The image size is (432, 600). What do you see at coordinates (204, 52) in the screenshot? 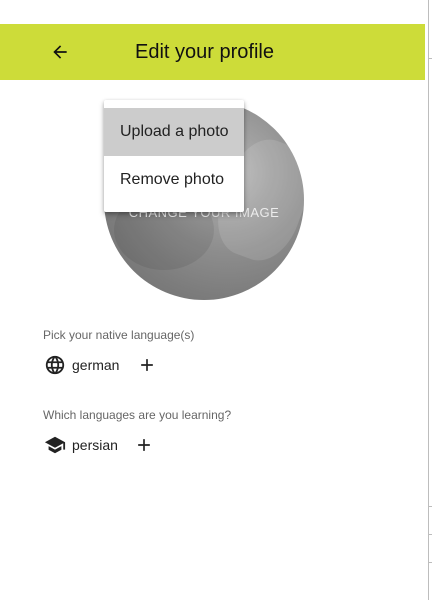
I see `page-title: Edit your profile` at bounding box center [204, 52].